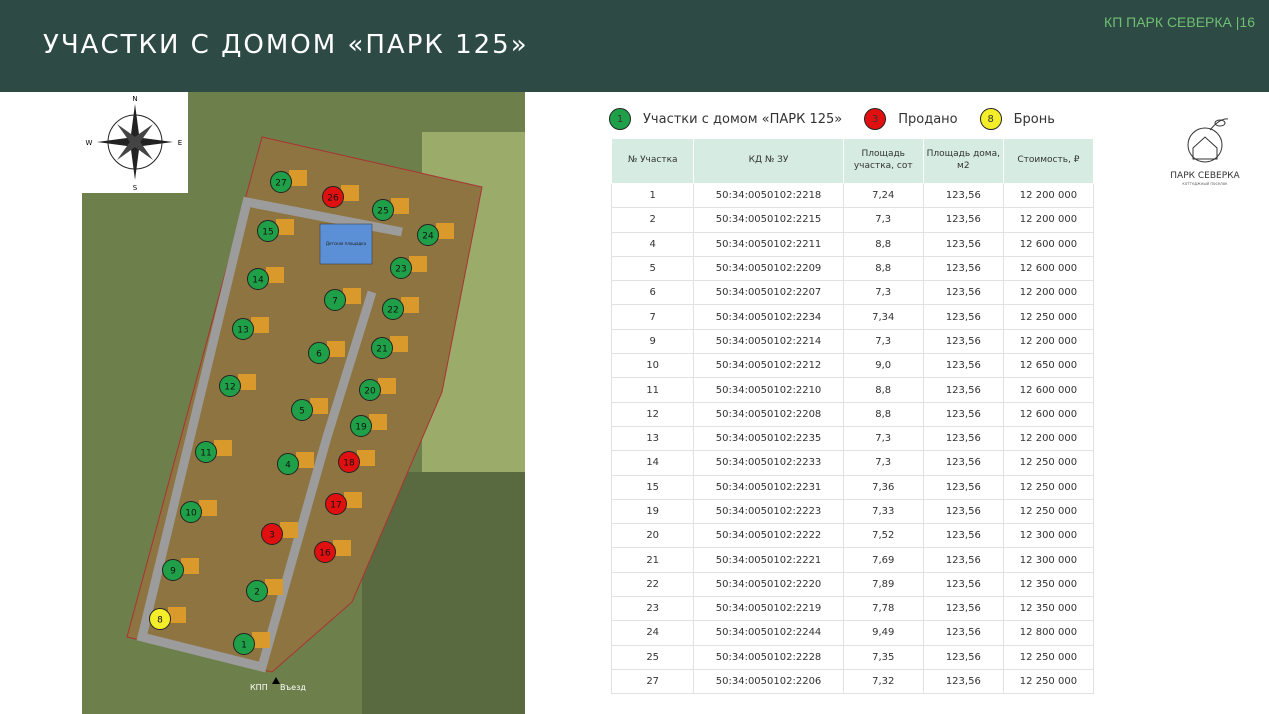 This screenshot has width=1269, height=714. What do you see at coordinates (652, 536) in the screenshot?
I see `table-cell: 20` at bounding box center [652, 536].